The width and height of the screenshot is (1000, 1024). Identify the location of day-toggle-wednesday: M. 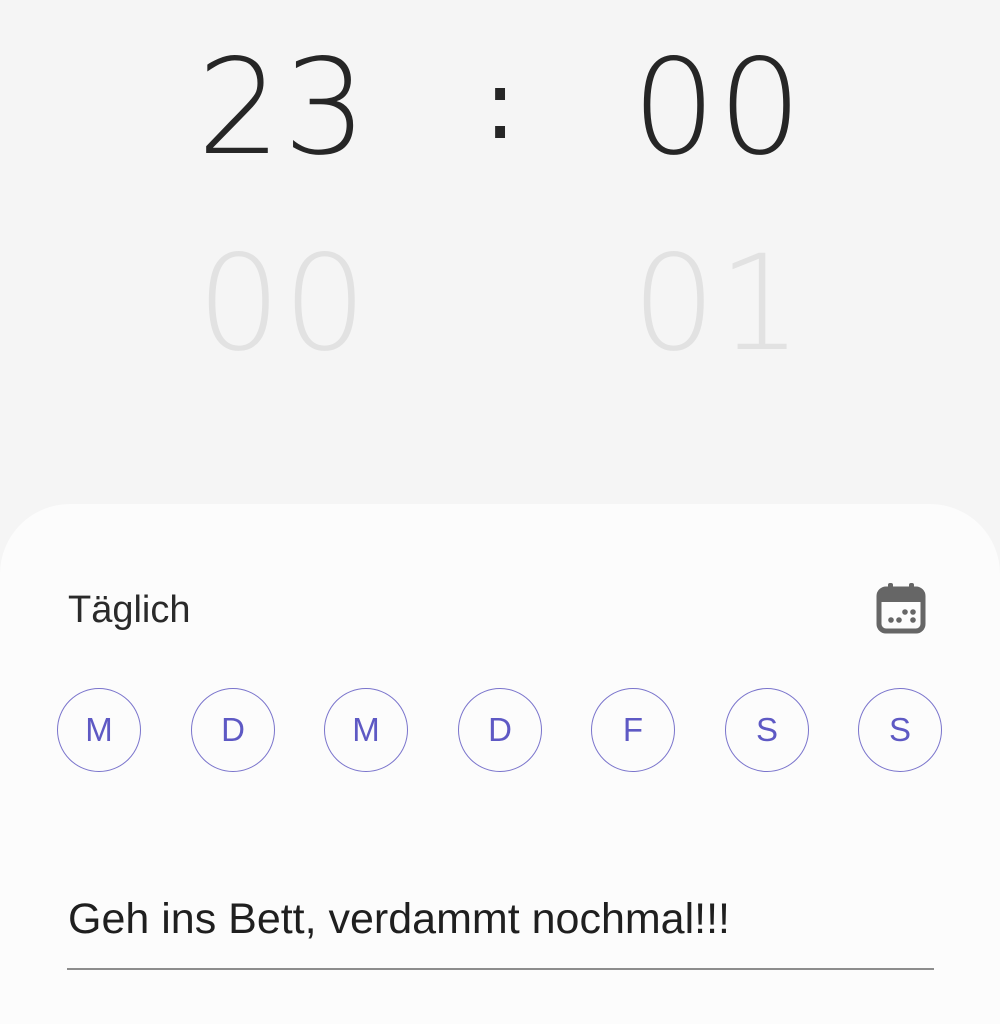
(366, 730).